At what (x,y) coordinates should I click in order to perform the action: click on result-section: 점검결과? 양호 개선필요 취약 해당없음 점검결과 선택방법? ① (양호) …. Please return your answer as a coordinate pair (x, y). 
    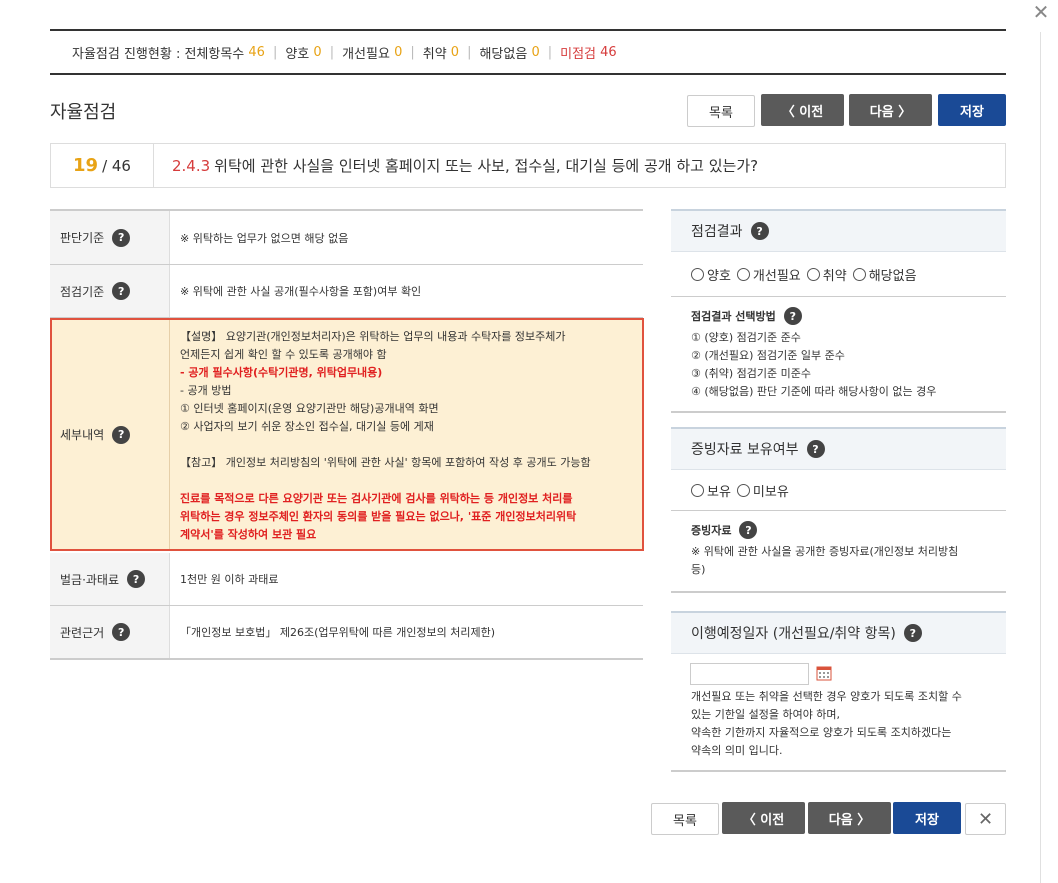
    Looking at the image, I should click on (838, 311).